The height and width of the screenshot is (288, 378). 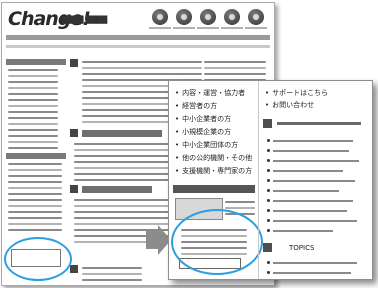 I want to click on menu-item: 中小企業者の方, so click(x=203, y=119).